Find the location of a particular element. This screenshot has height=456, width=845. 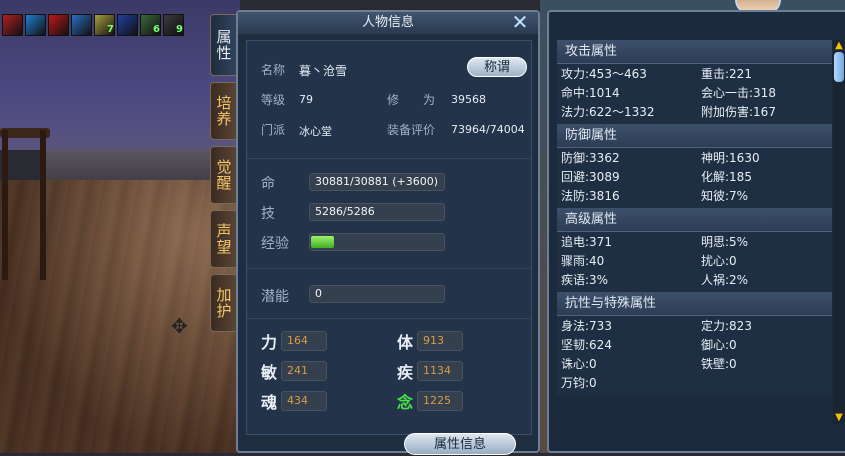

attribute-group-rows: 身法:733 定力:823 坚韧:624 御心:0 诛心:0 铁壁:0 万钧:0 is located at coordinates (694, 355).